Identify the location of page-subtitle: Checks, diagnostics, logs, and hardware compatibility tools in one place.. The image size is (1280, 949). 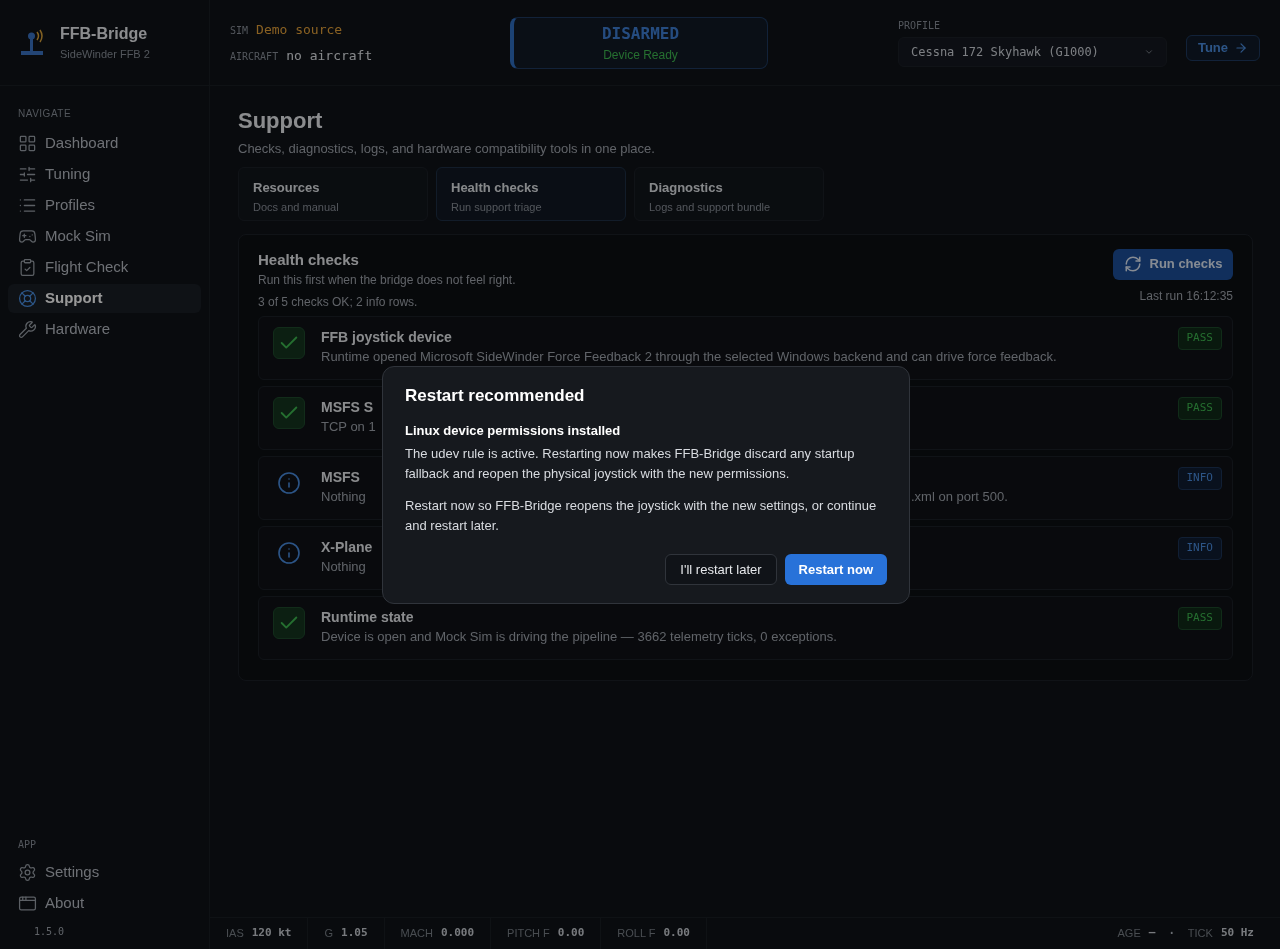
(447, 149).